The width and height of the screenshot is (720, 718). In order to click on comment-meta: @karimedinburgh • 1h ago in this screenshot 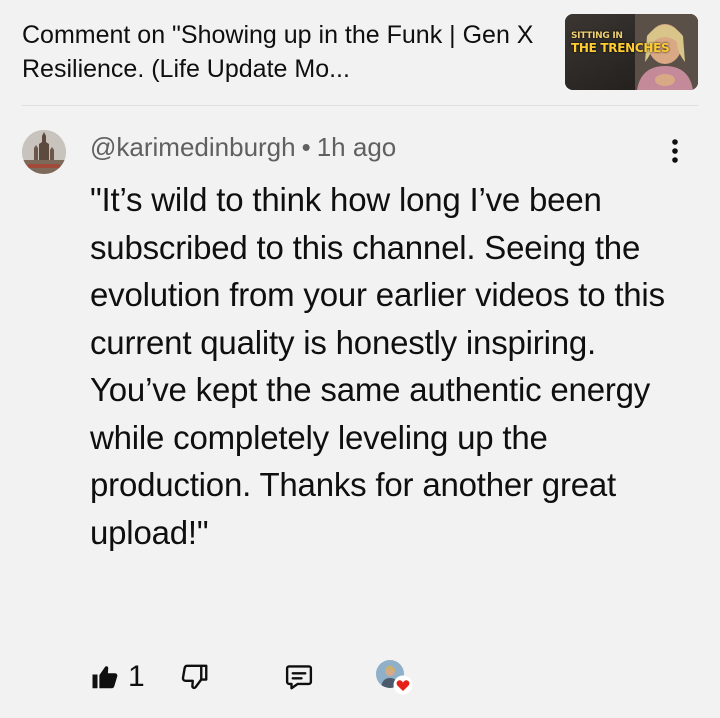, I will do `click(243, 147)`.